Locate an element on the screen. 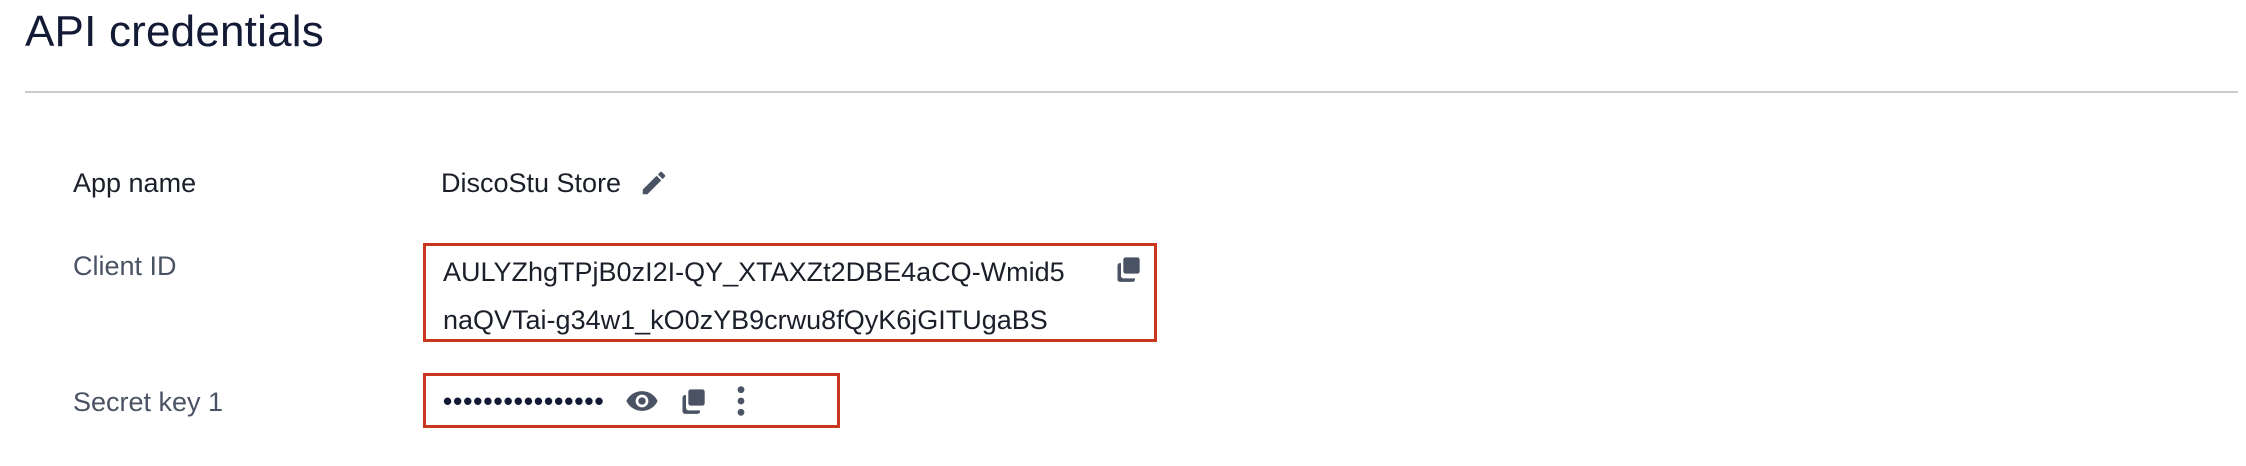  client-id-line-2: naQVTai-g34w1_kO0zYB9crwu8fQyK6jGITUgaBS is located at coordinates (745, 320).